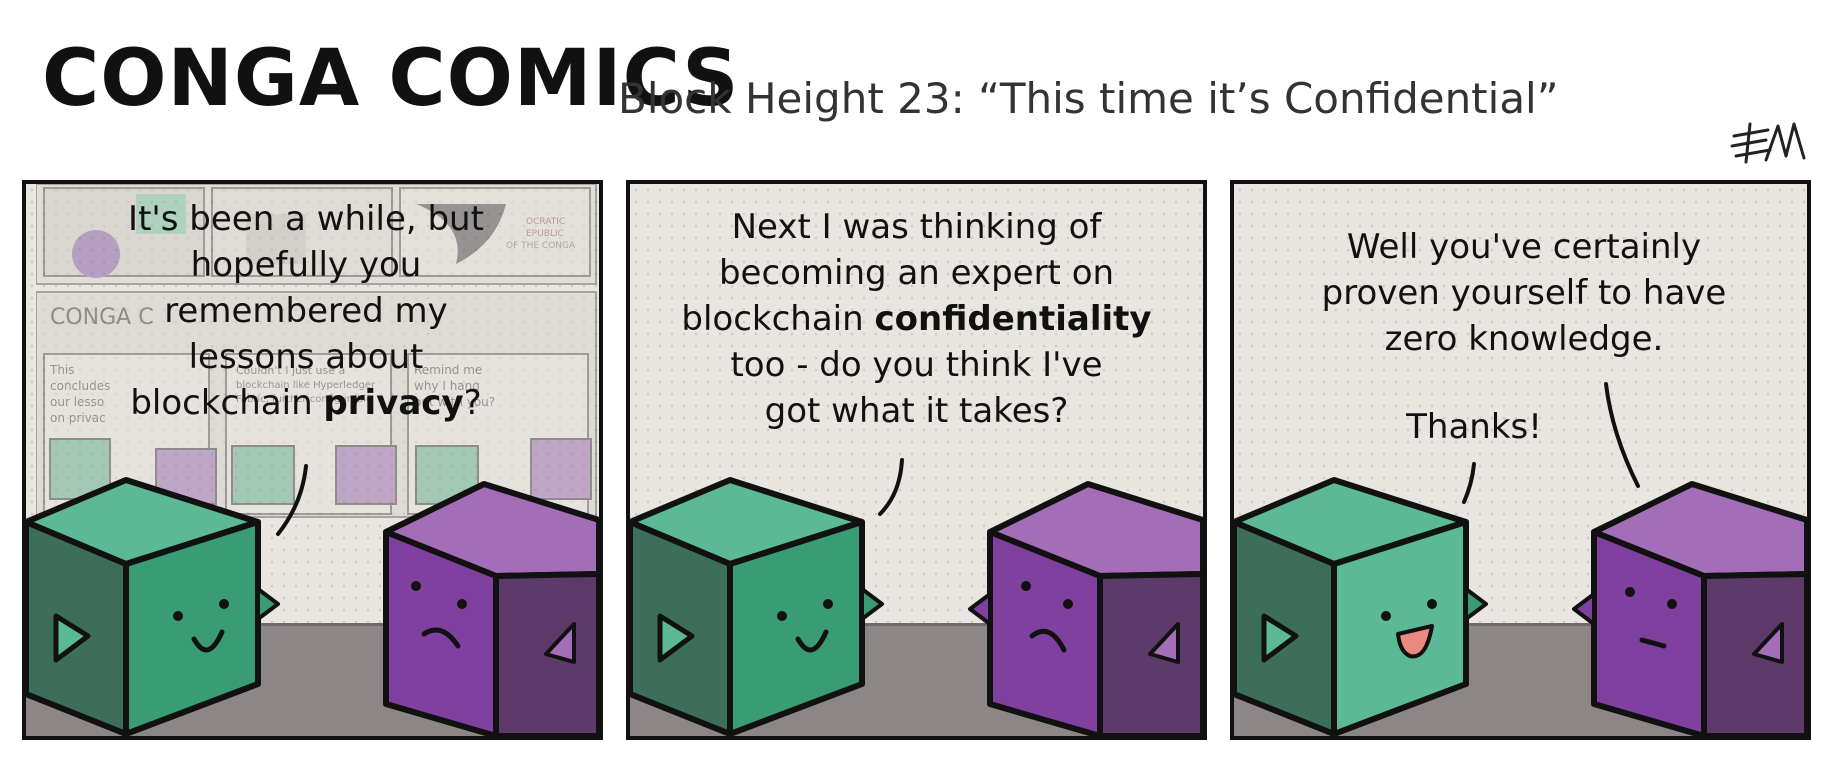 The width and height of the screenshot is (1834, 760). I want to click on speech-line: blockchain privacy?, so click(306, 403).